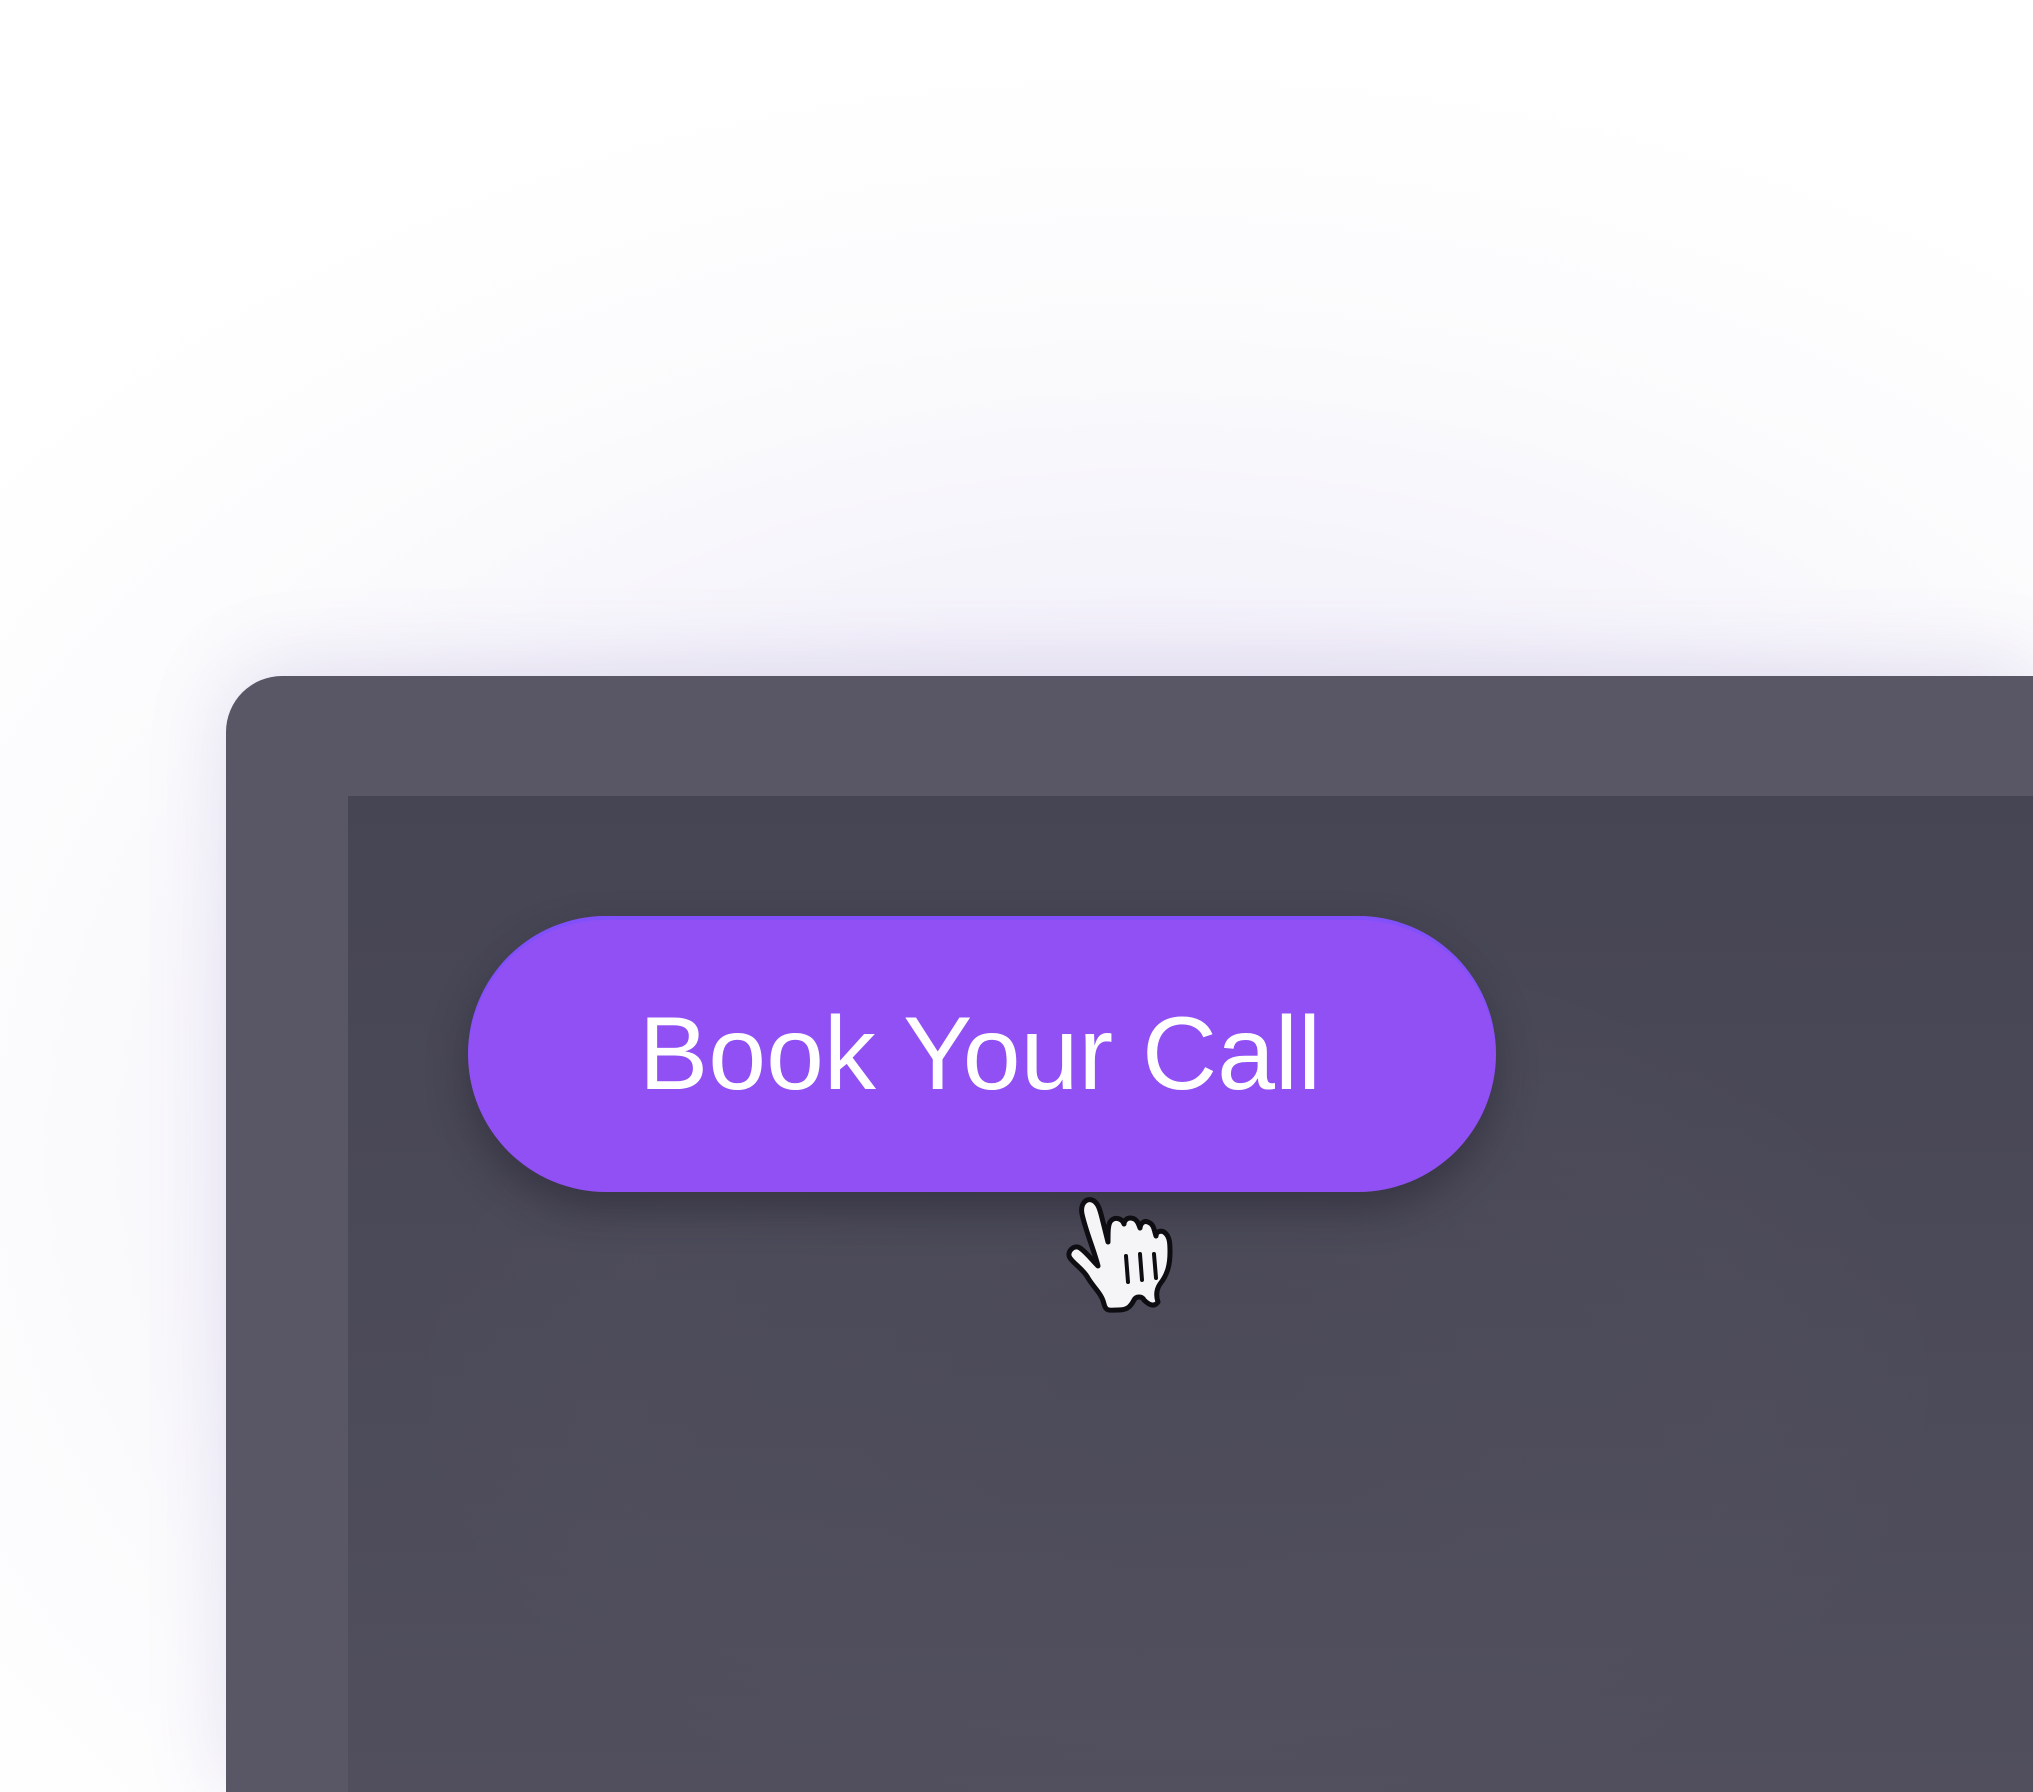 This screenshot has width=2033, height=1792. I want to click on book-call-button-label: Book Your Call, so click(980, 1053).